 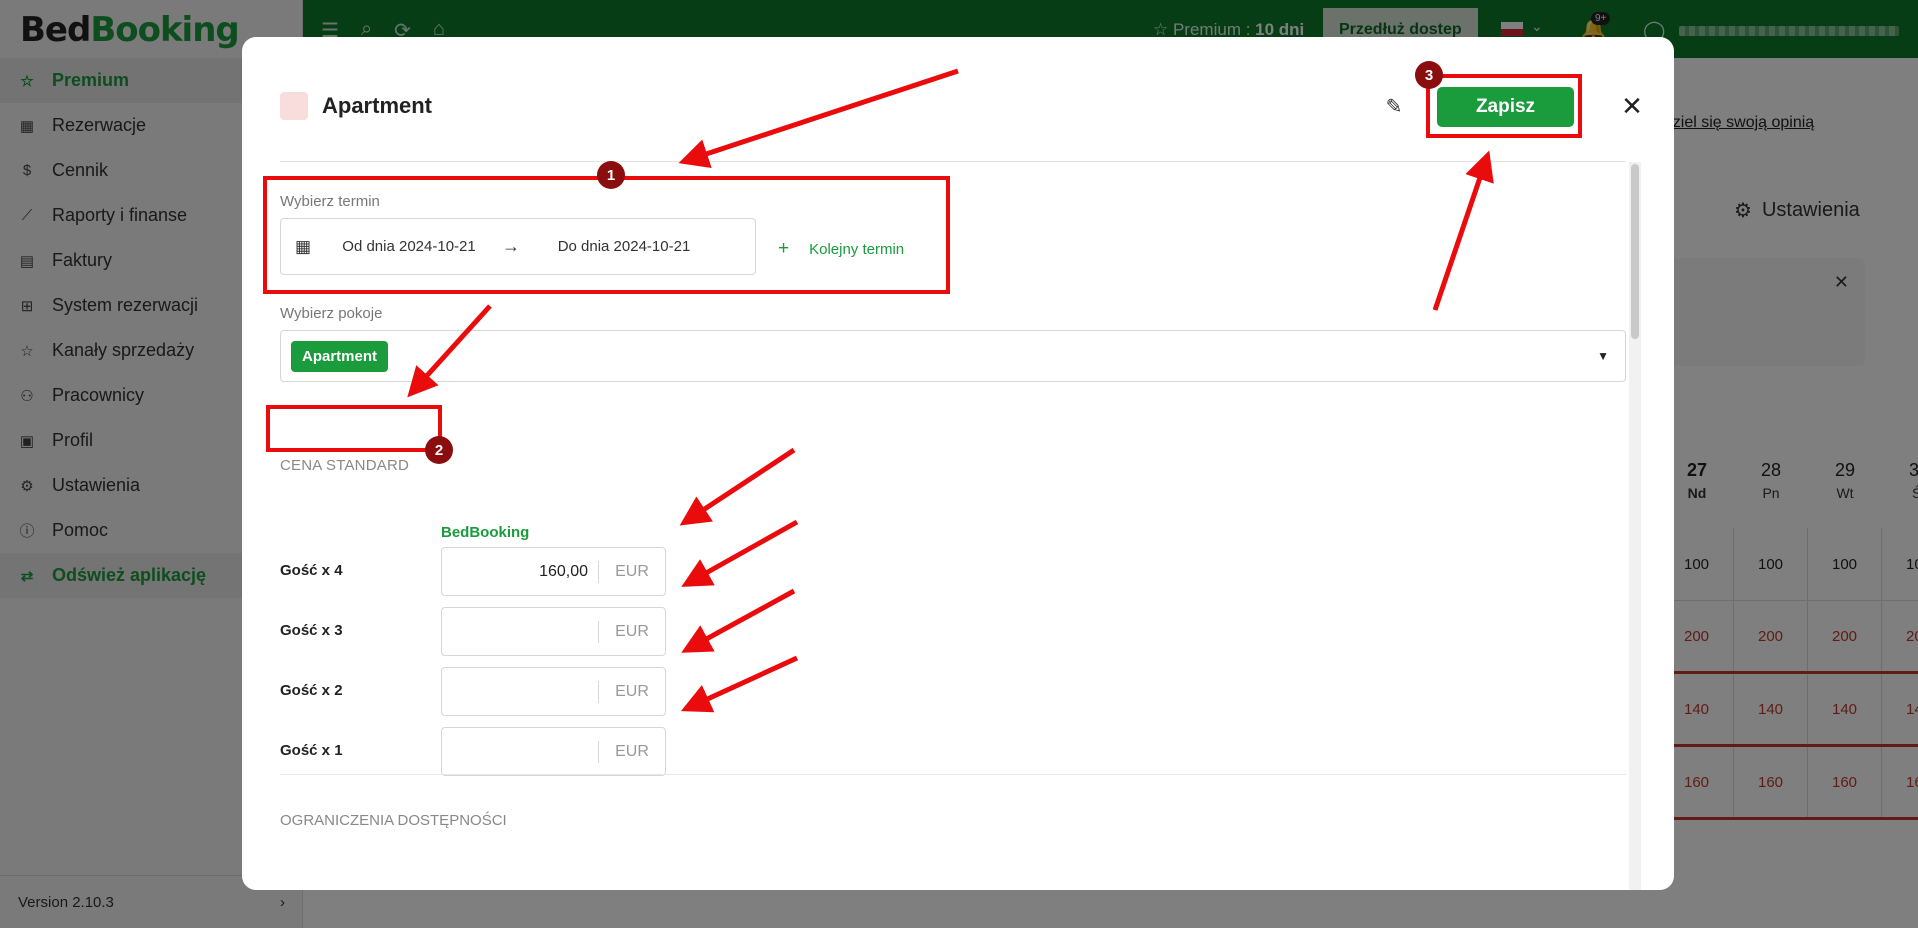 I want to click on price-input: 160,00 EUR, so click(x=553, y=571).